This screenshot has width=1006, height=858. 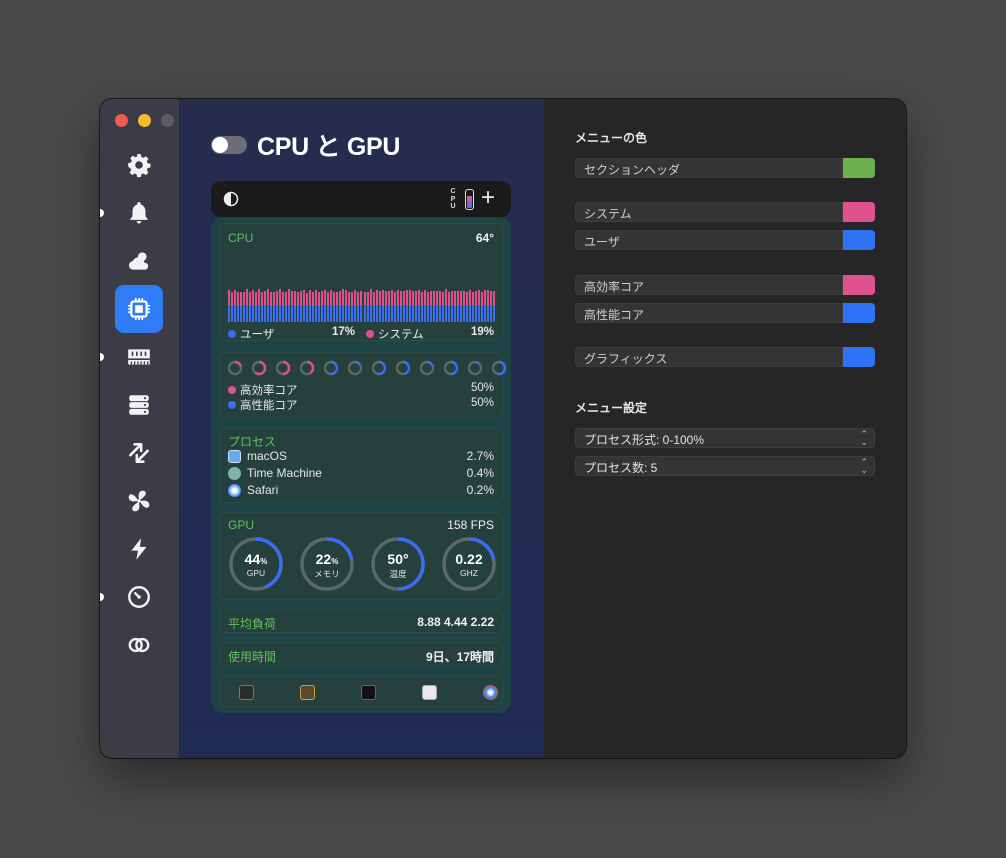 I want to click on load-average-card: 平均負荷 8.88 4.44 2.22, so click(x=361, y=621).